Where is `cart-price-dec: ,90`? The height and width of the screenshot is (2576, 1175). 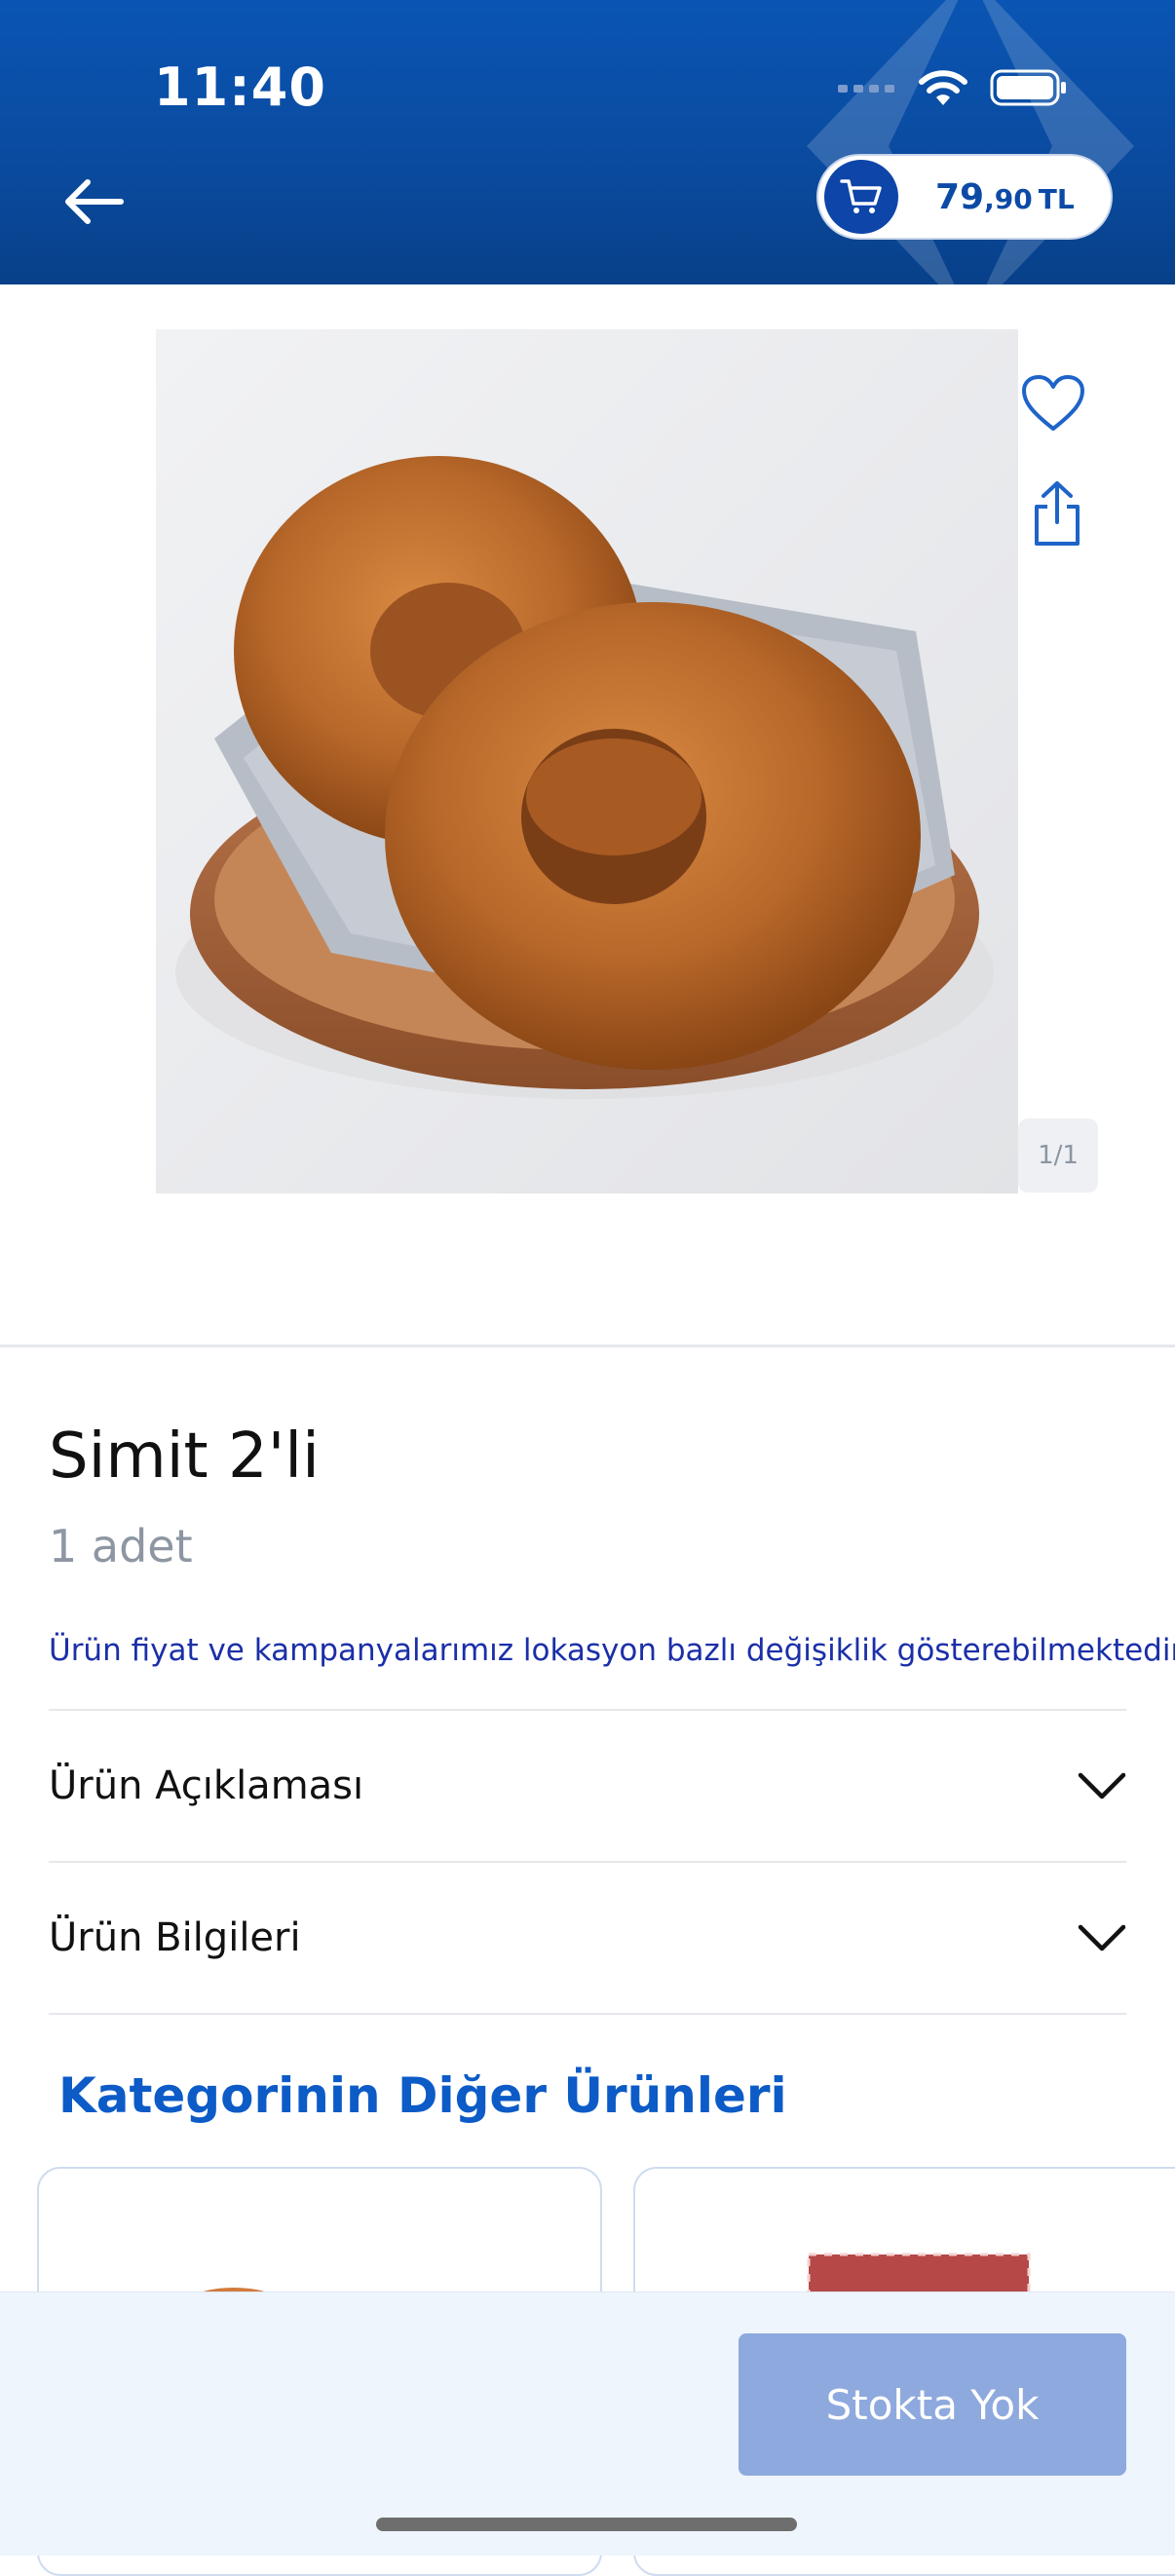
cart-price-dec: ,90 is located at coordinates (1008, 198).